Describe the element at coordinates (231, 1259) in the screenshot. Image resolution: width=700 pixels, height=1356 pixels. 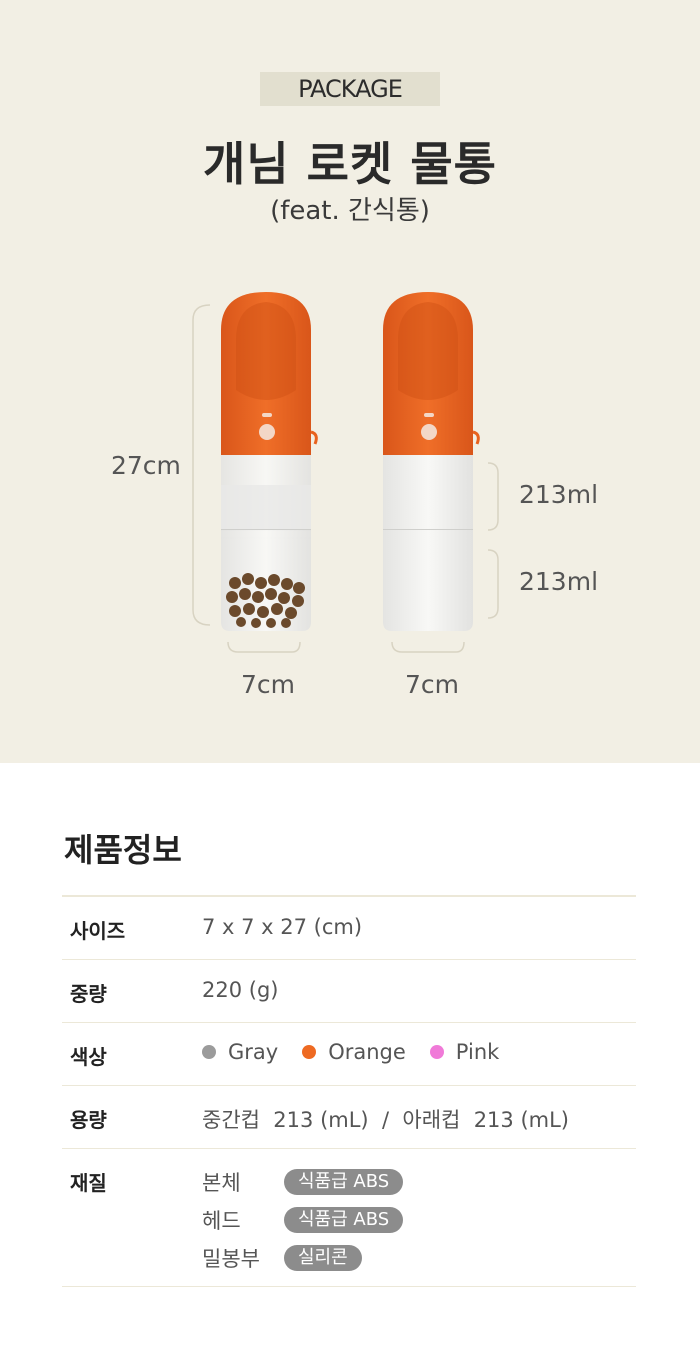
I see `material-name: 밀봉부` at that location.